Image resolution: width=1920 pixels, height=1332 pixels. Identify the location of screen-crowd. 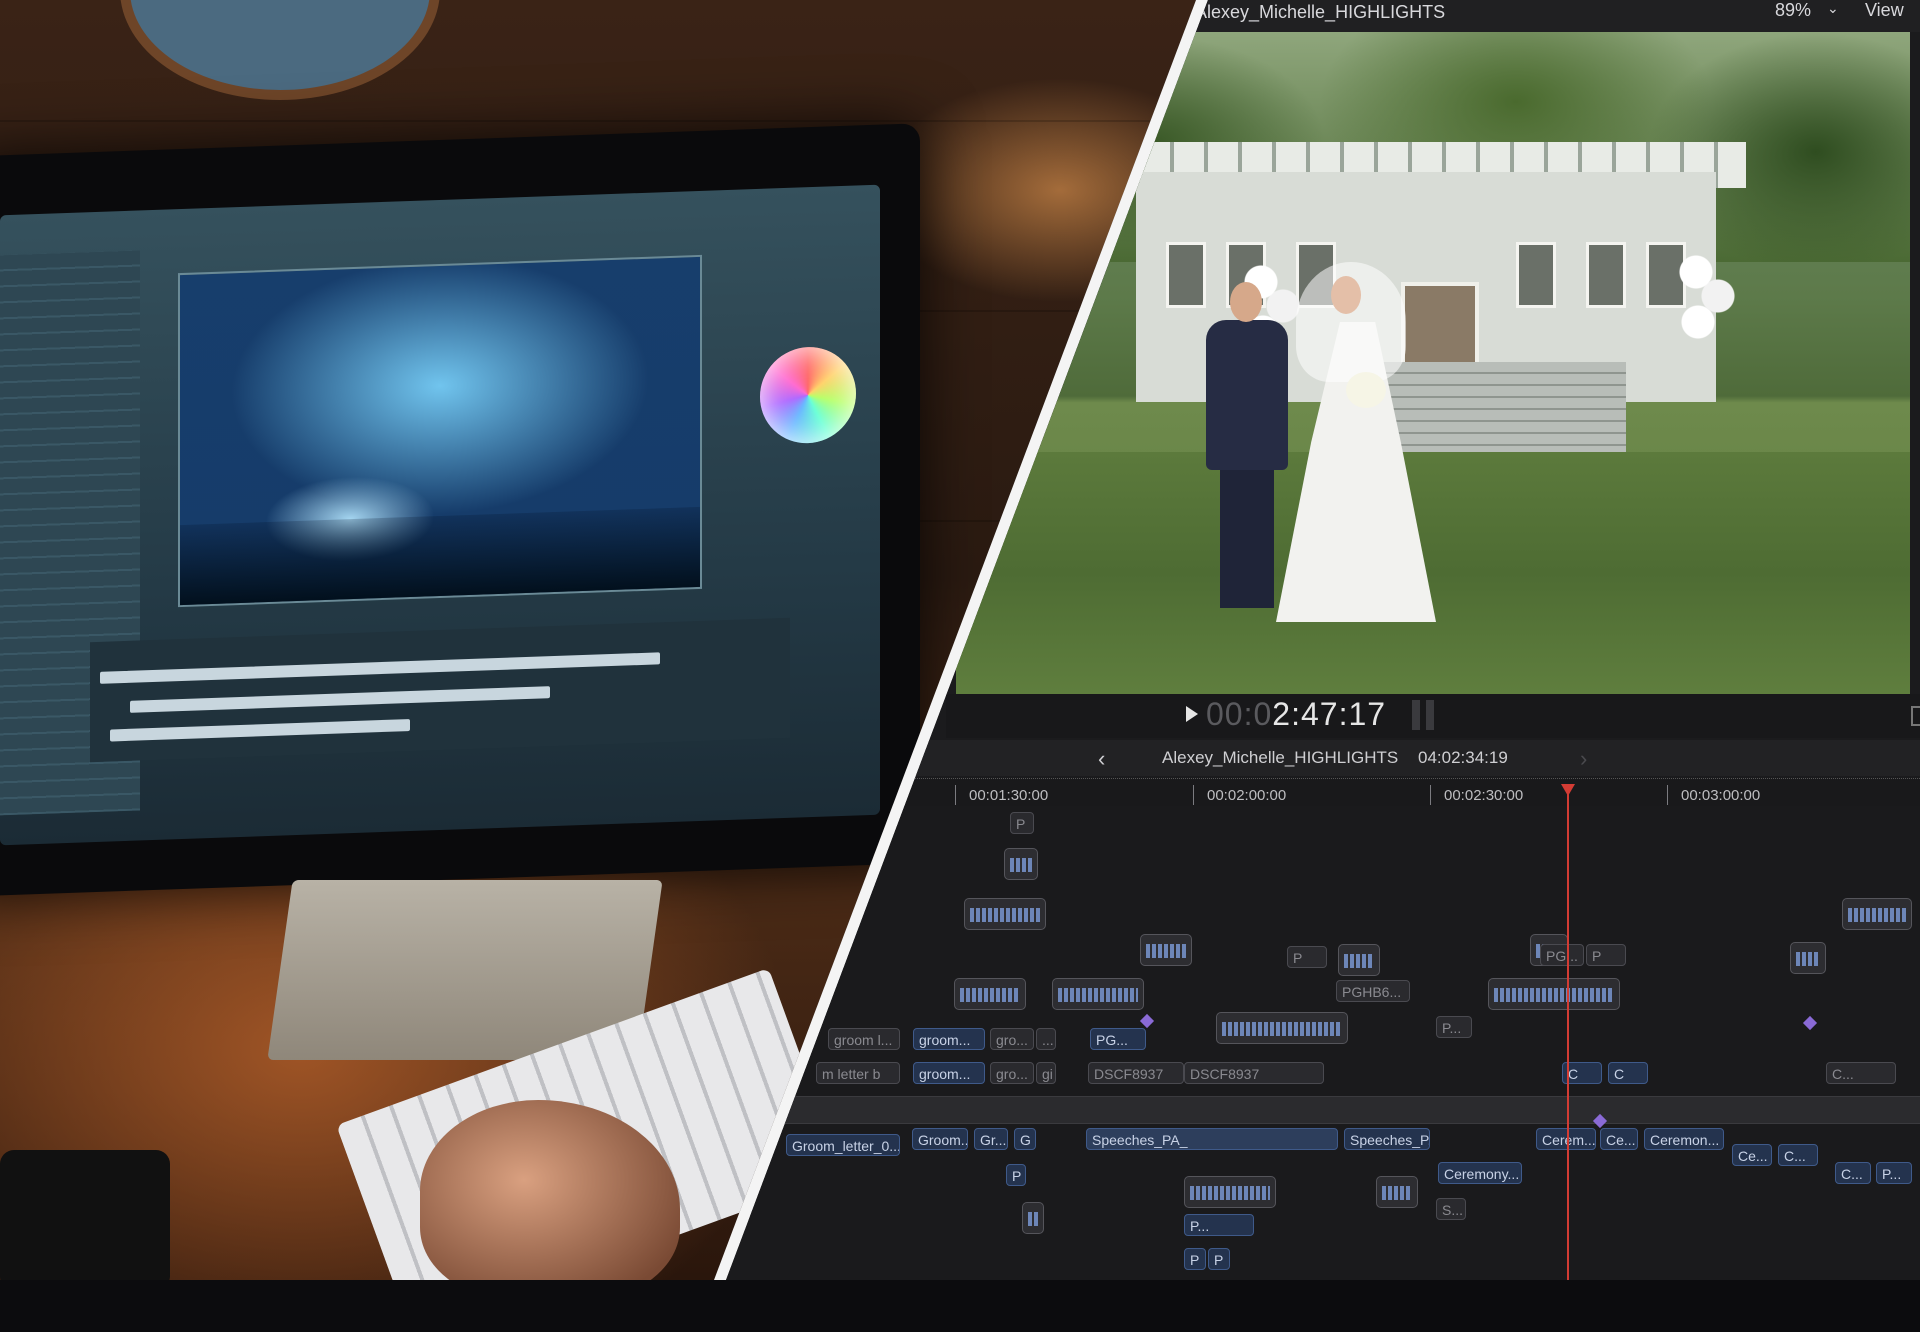
(440, 556).